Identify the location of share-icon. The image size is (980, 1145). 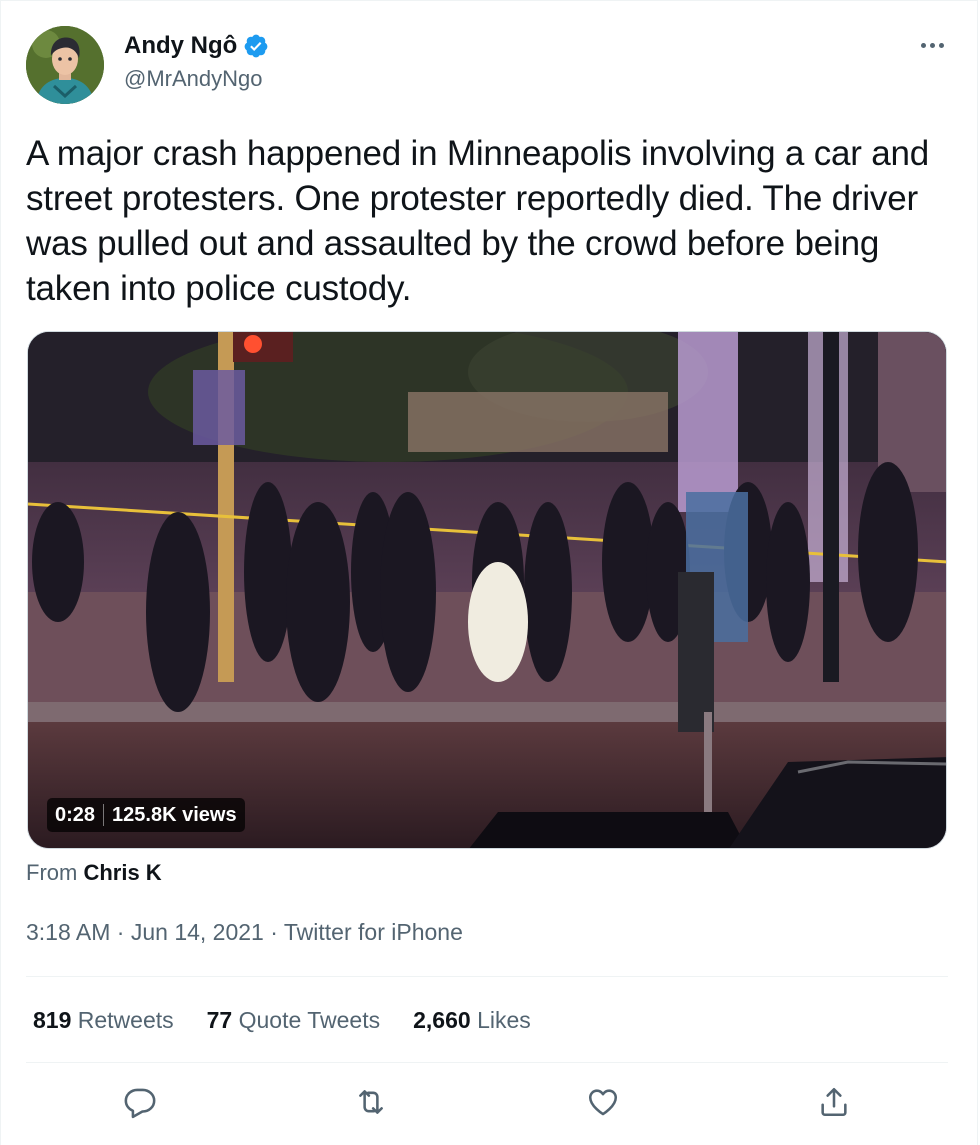
(834, 1102).